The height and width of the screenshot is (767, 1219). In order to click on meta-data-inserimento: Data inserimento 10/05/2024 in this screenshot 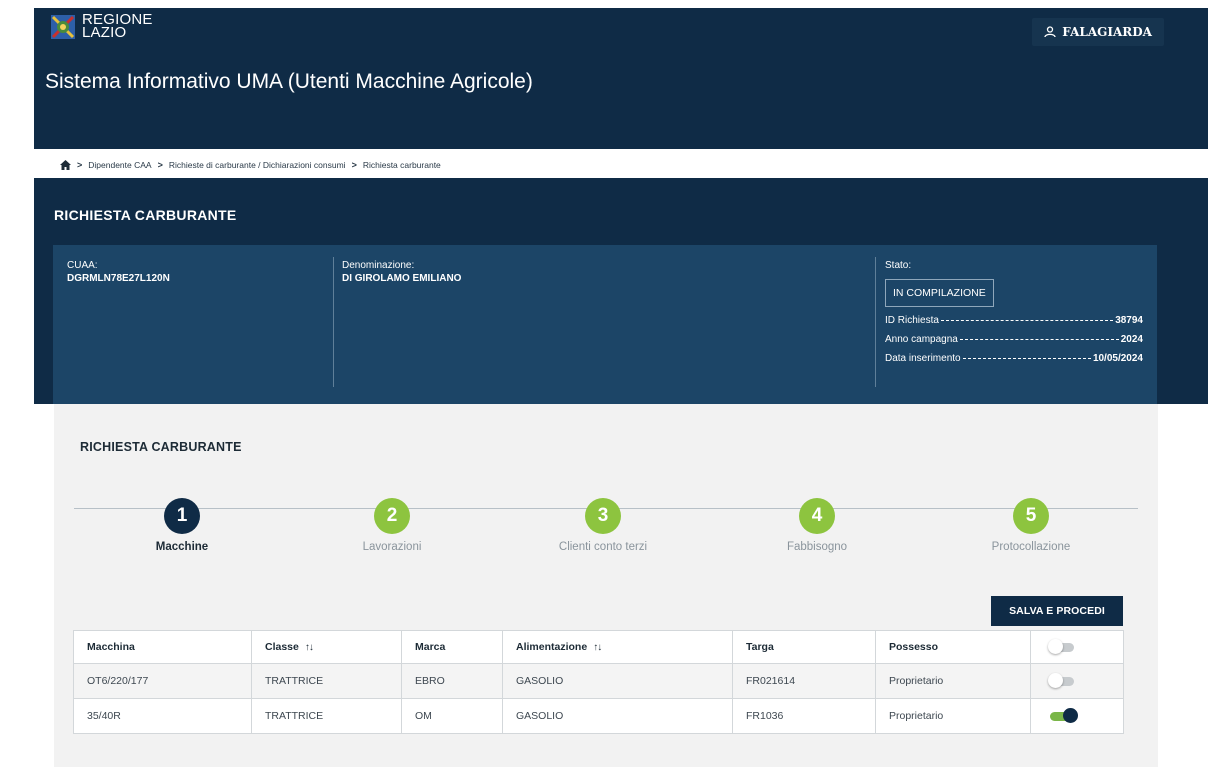, I will do `click(1014, 358)`.